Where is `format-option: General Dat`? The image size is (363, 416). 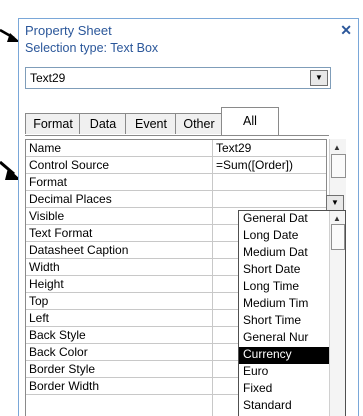
format-option: General Dat is located at coordinates (285, 219).